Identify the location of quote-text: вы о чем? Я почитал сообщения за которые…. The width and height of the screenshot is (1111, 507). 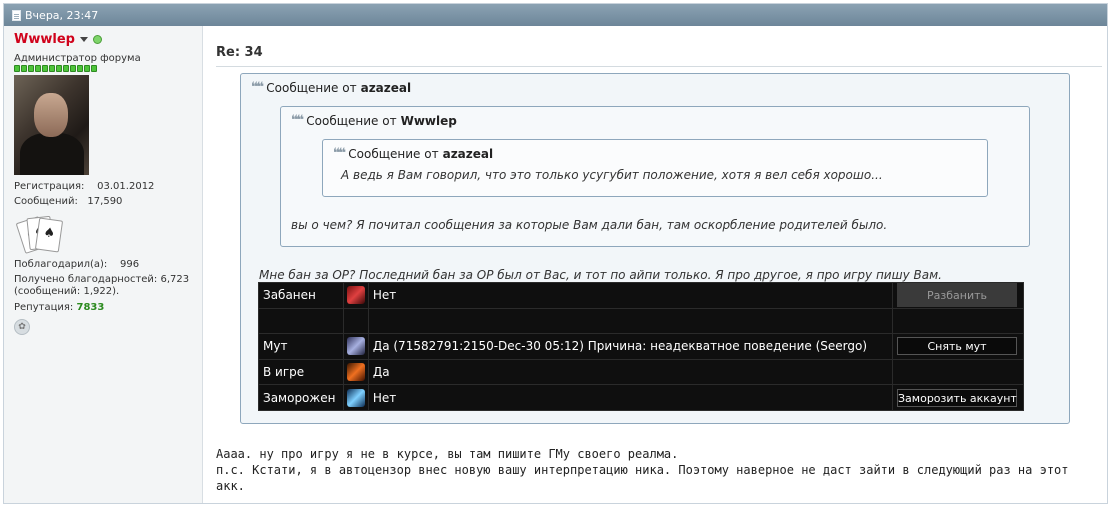
(589, 225).